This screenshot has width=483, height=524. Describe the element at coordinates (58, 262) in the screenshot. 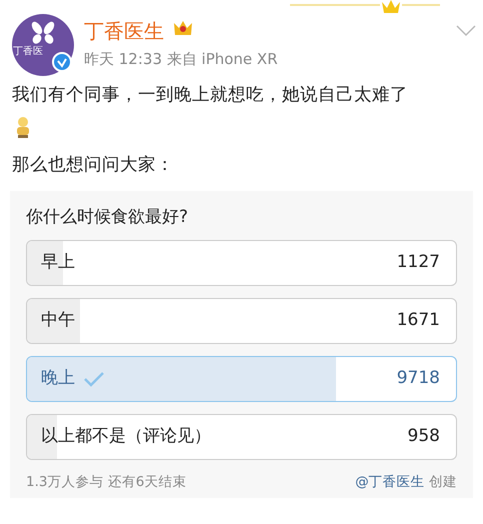

I see `option-label: 早上` at that location.